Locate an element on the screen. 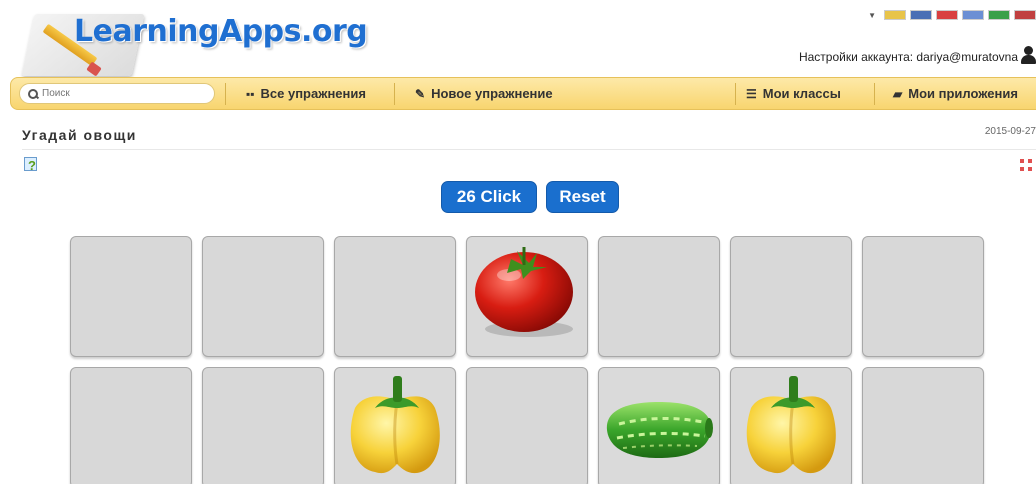 The height and width of the screenshot is (484, 1036). language-selector: ▼ is located at coordinates (952, 15).